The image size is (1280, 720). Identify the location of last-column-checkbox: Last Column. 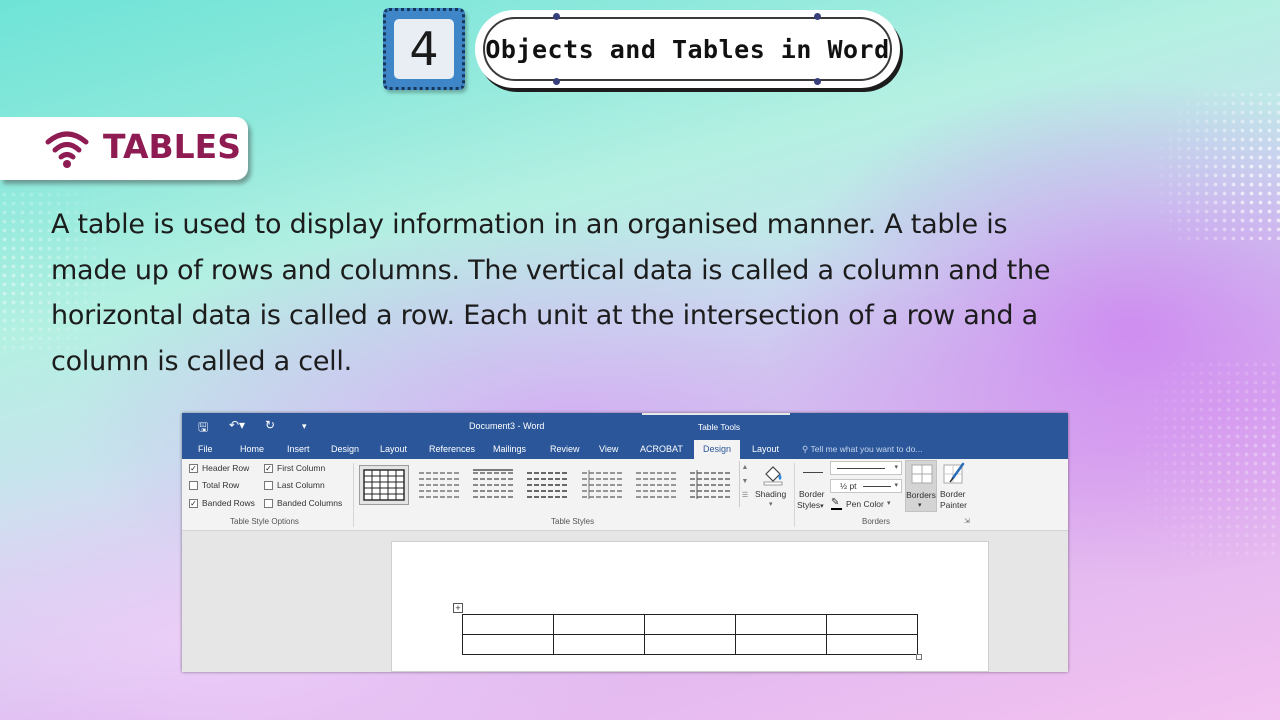
(294, 485).